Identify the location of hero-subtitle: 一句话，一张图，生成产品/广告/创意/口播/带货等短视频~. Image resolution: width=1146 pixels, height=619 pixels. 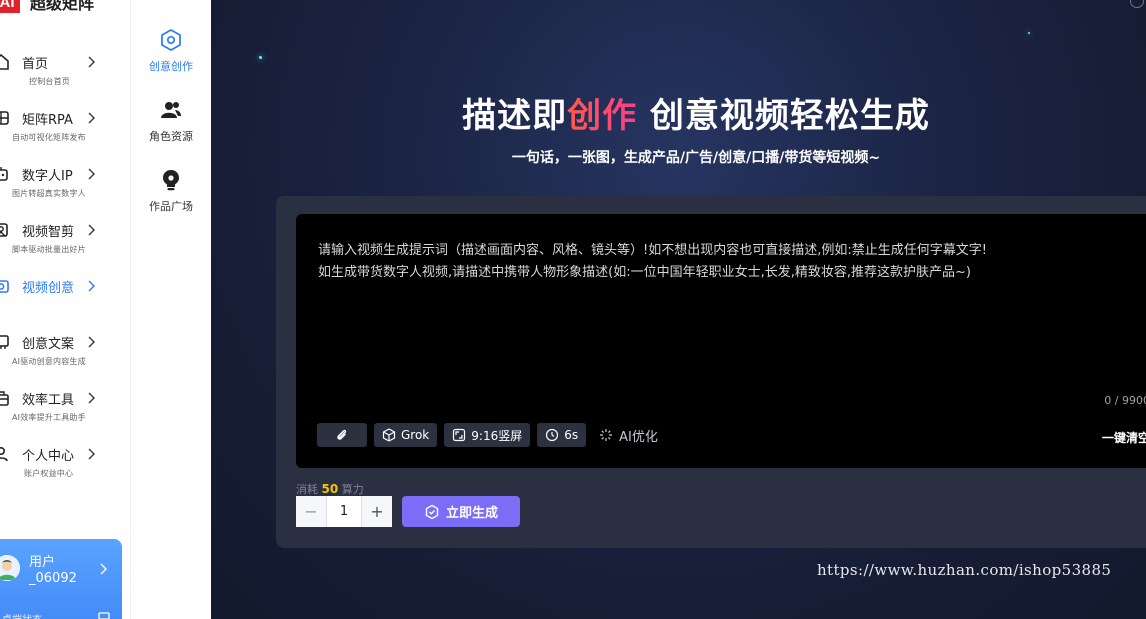
(696, 158).